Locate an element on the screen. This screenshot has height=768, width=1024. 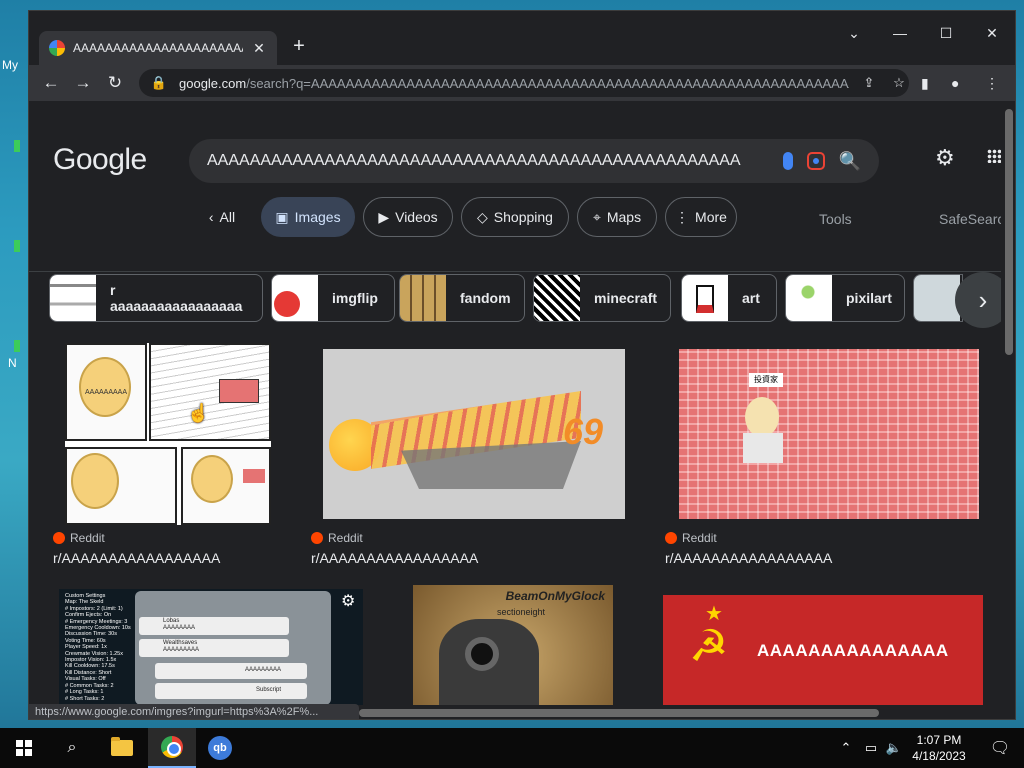
tab-search-icon: ⌄ is located at coordinates (854, 33).